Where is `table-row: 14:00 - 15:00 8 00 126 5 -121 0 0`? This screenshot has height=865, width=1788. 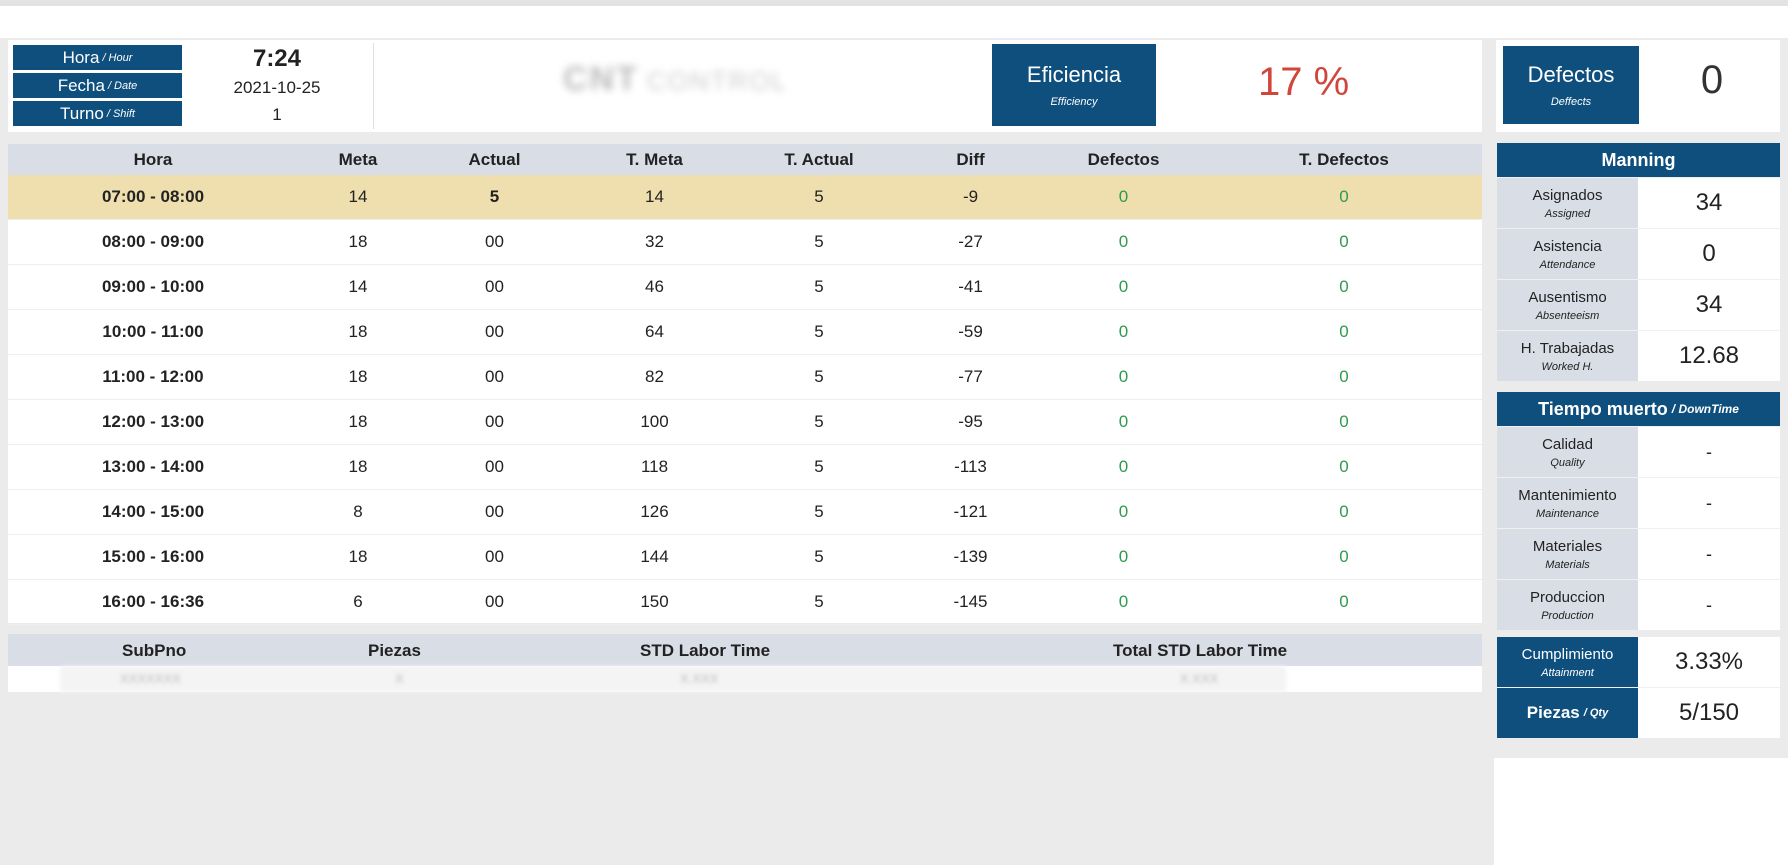 table-row: 14:00 - 15:00 8 00 126 5 -121 0 0 is located at coordinates (745, 512).